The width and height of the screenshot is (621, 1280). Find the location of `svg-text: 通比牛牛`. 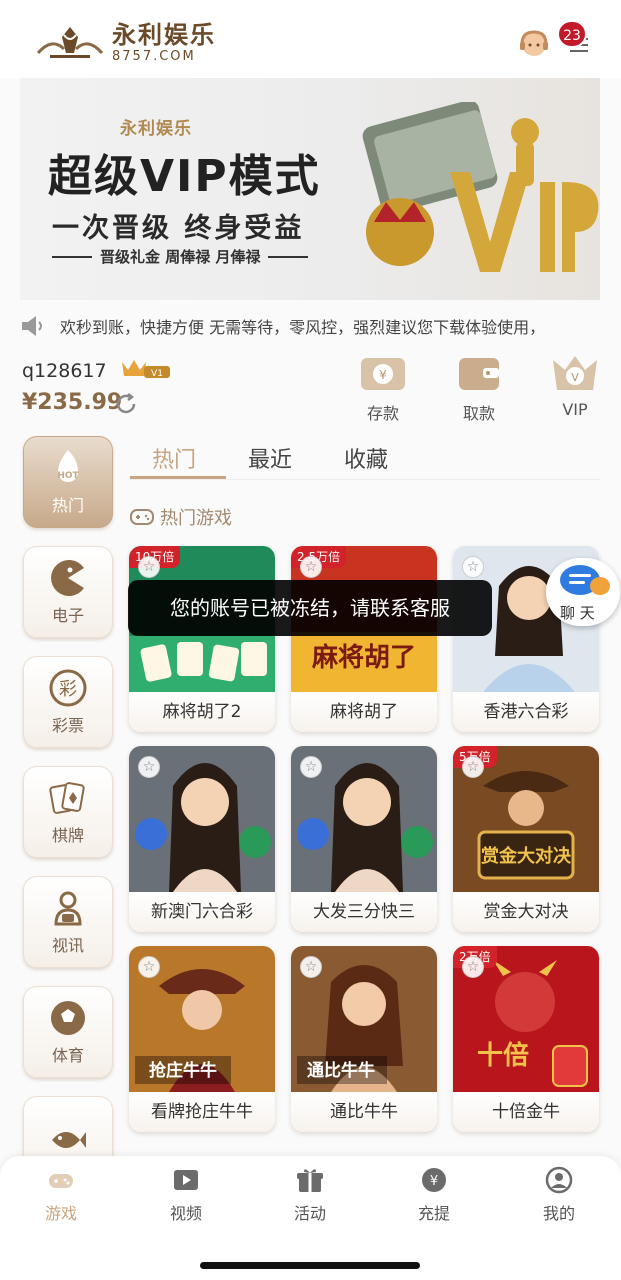

svg-text: 通比牛牛 is located at coordinates (341, 1070).